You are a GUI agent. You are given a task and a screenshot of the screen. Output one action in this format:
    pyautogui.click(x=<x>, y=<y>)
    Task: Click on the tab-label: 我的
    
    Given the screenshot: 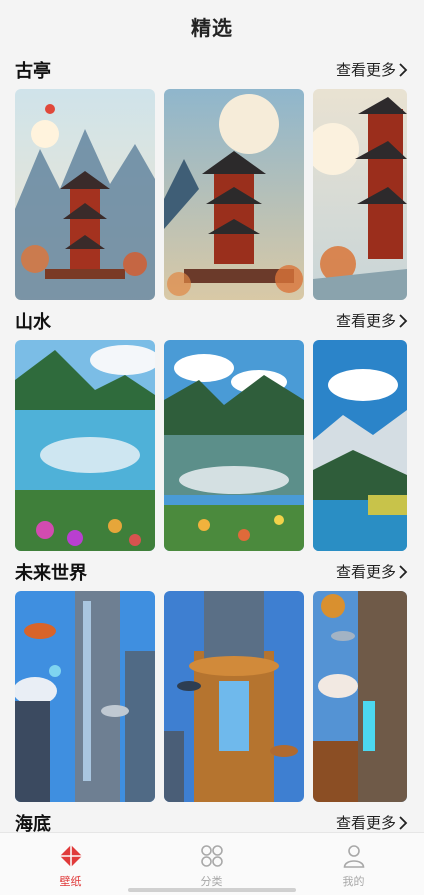 What is the action you would take?
    pyautogui.click(x=353, y=881)
    